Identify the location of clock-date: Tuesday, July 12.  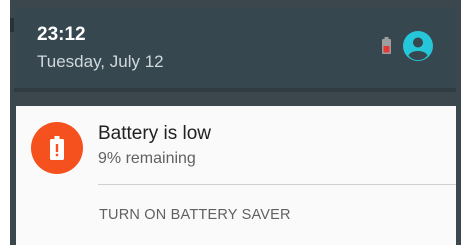
(100, 62).